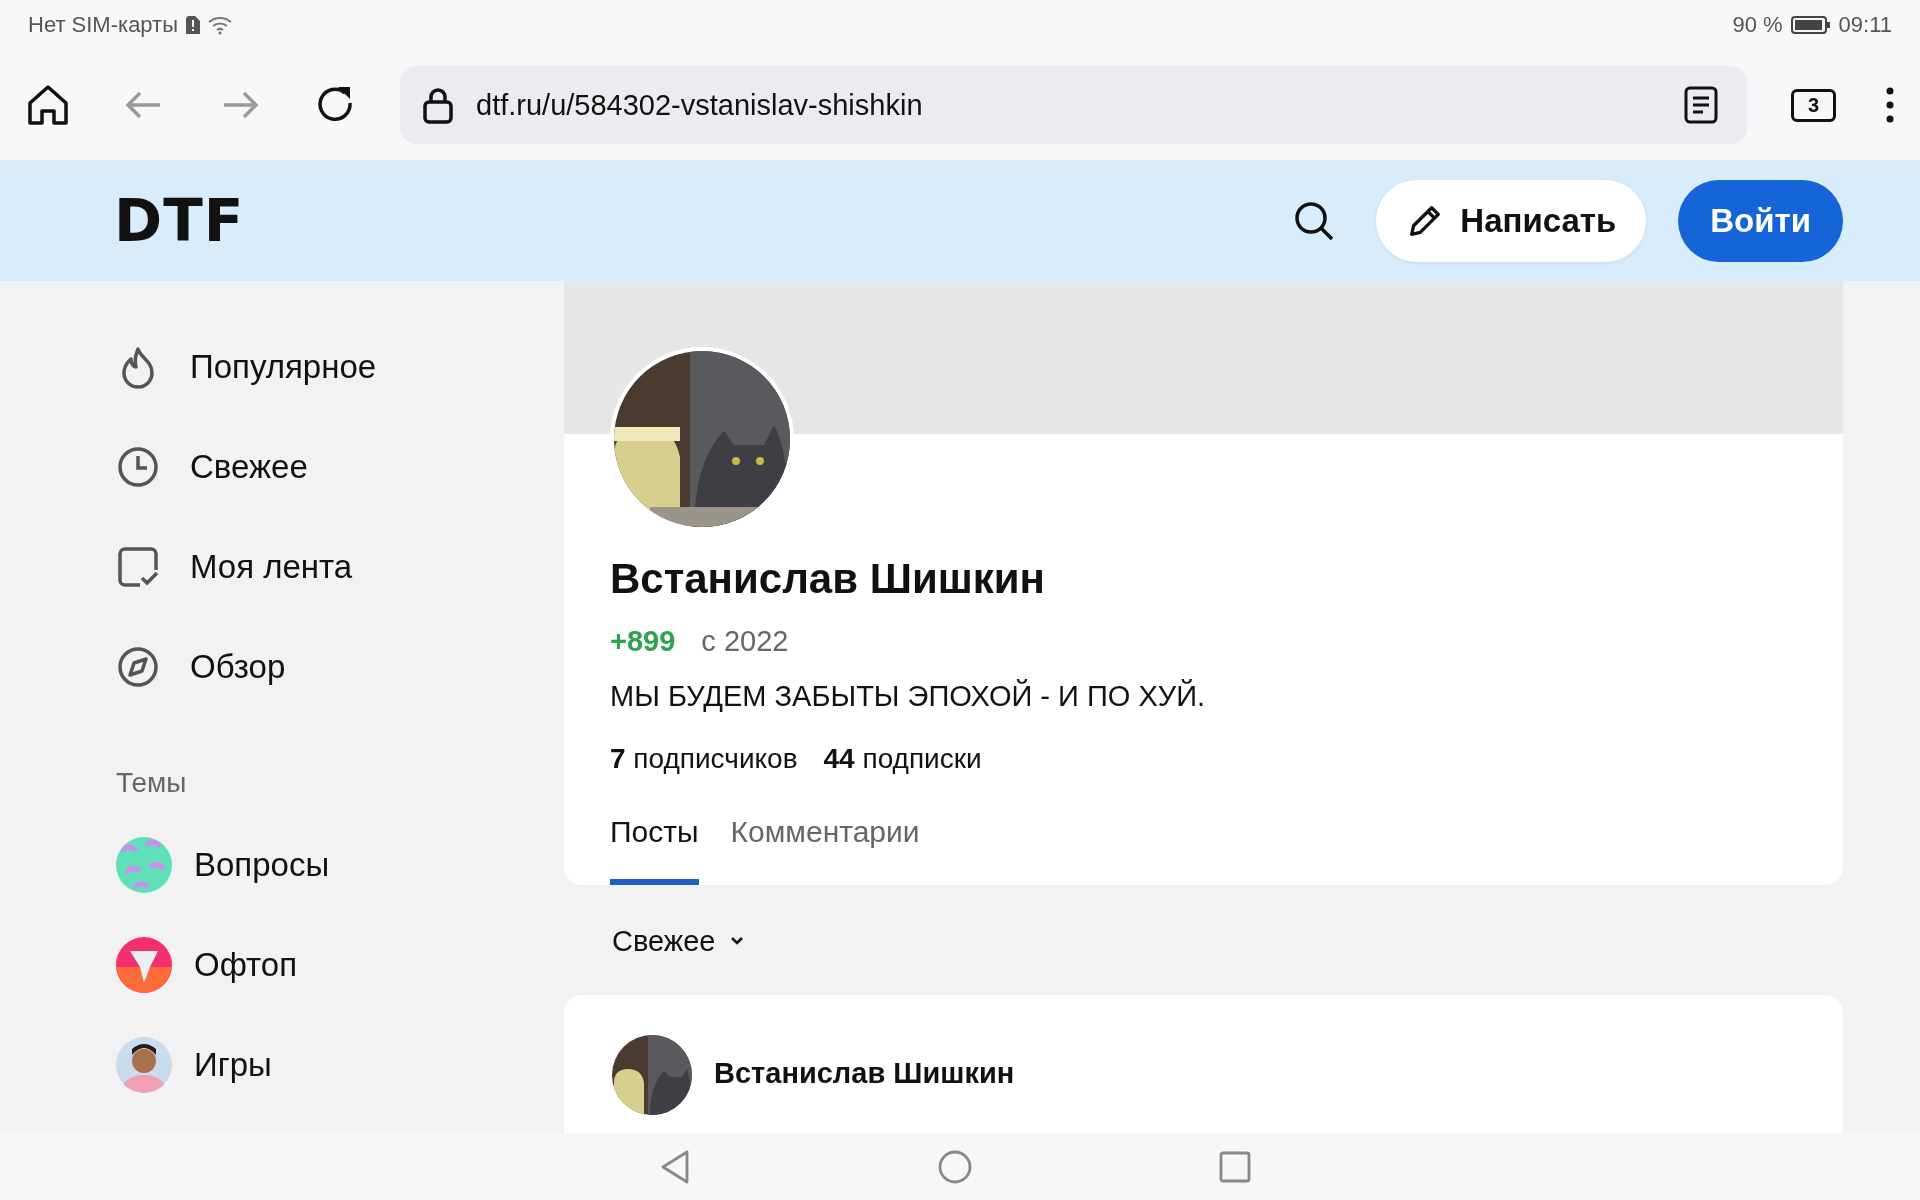 This screenshot has width=1920, height=1200. Describe the element at coordinates (1700, 105) in the screenshot. I see `reader-mode-icon` at that location.